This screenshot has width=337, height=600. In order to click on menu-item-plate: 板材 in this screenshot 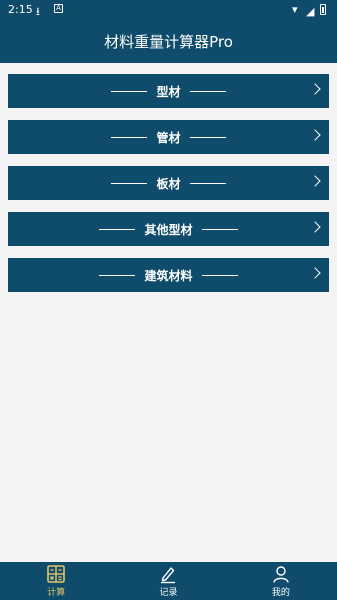, I will do `click(168, 183)`.